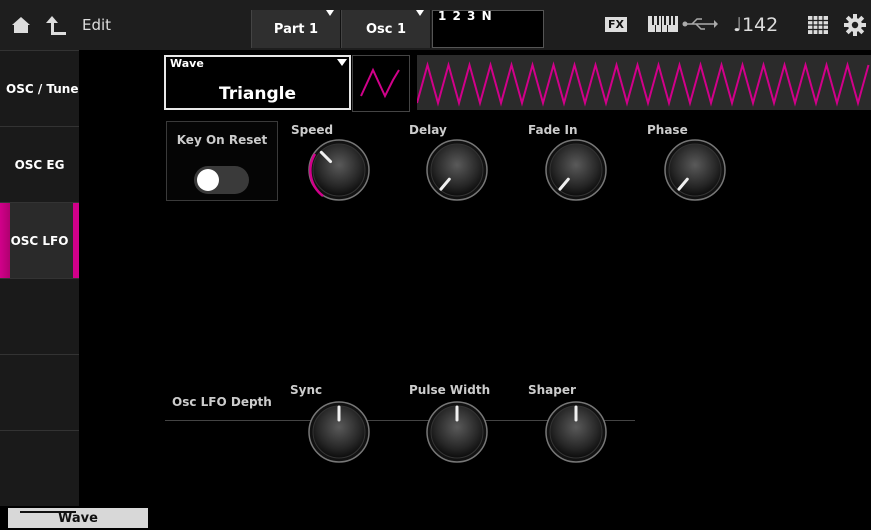 The width and height of the screenshot is (871, 530). I want to click on grid-menu-icon, so click(818, 25).